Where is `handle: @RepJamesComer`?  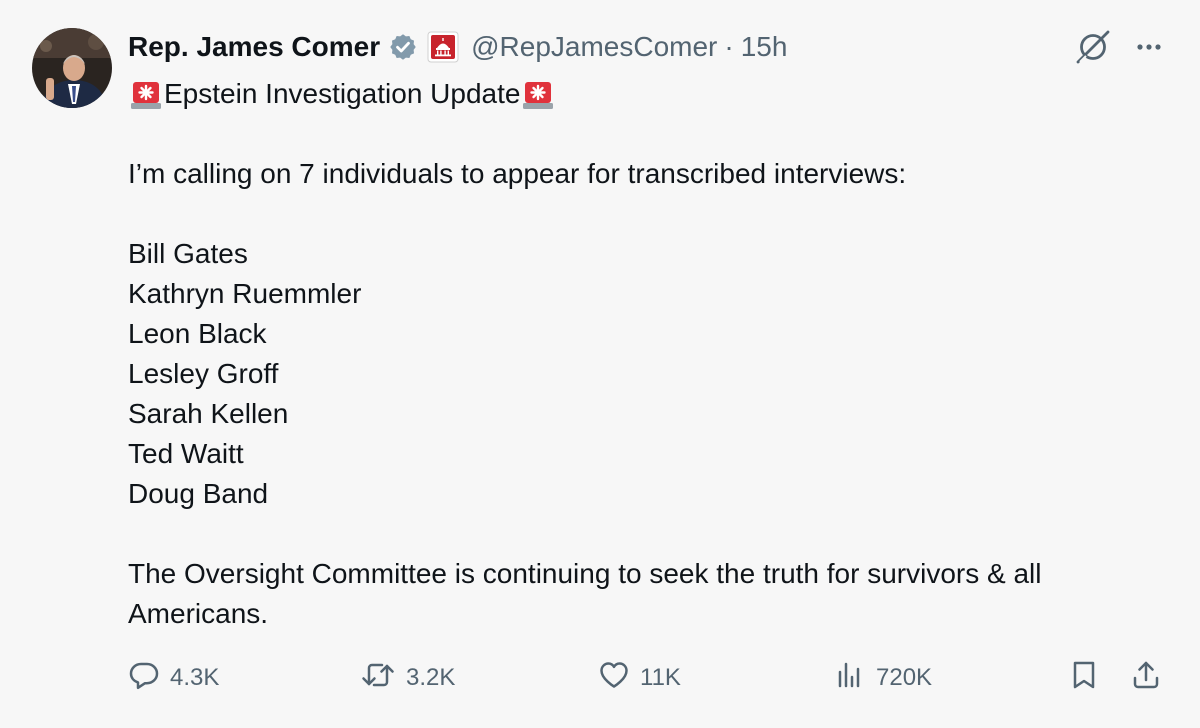 handle: @RepJamesComer is located at coordinates (594, 47).